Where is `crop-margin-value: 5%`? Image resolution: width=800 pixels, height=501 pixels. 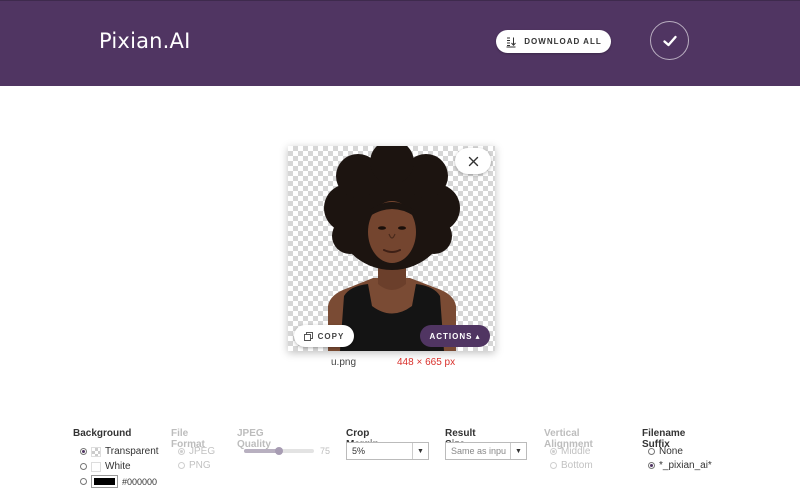
crop-margin-value: 5% is located at coordinates (359, 451).